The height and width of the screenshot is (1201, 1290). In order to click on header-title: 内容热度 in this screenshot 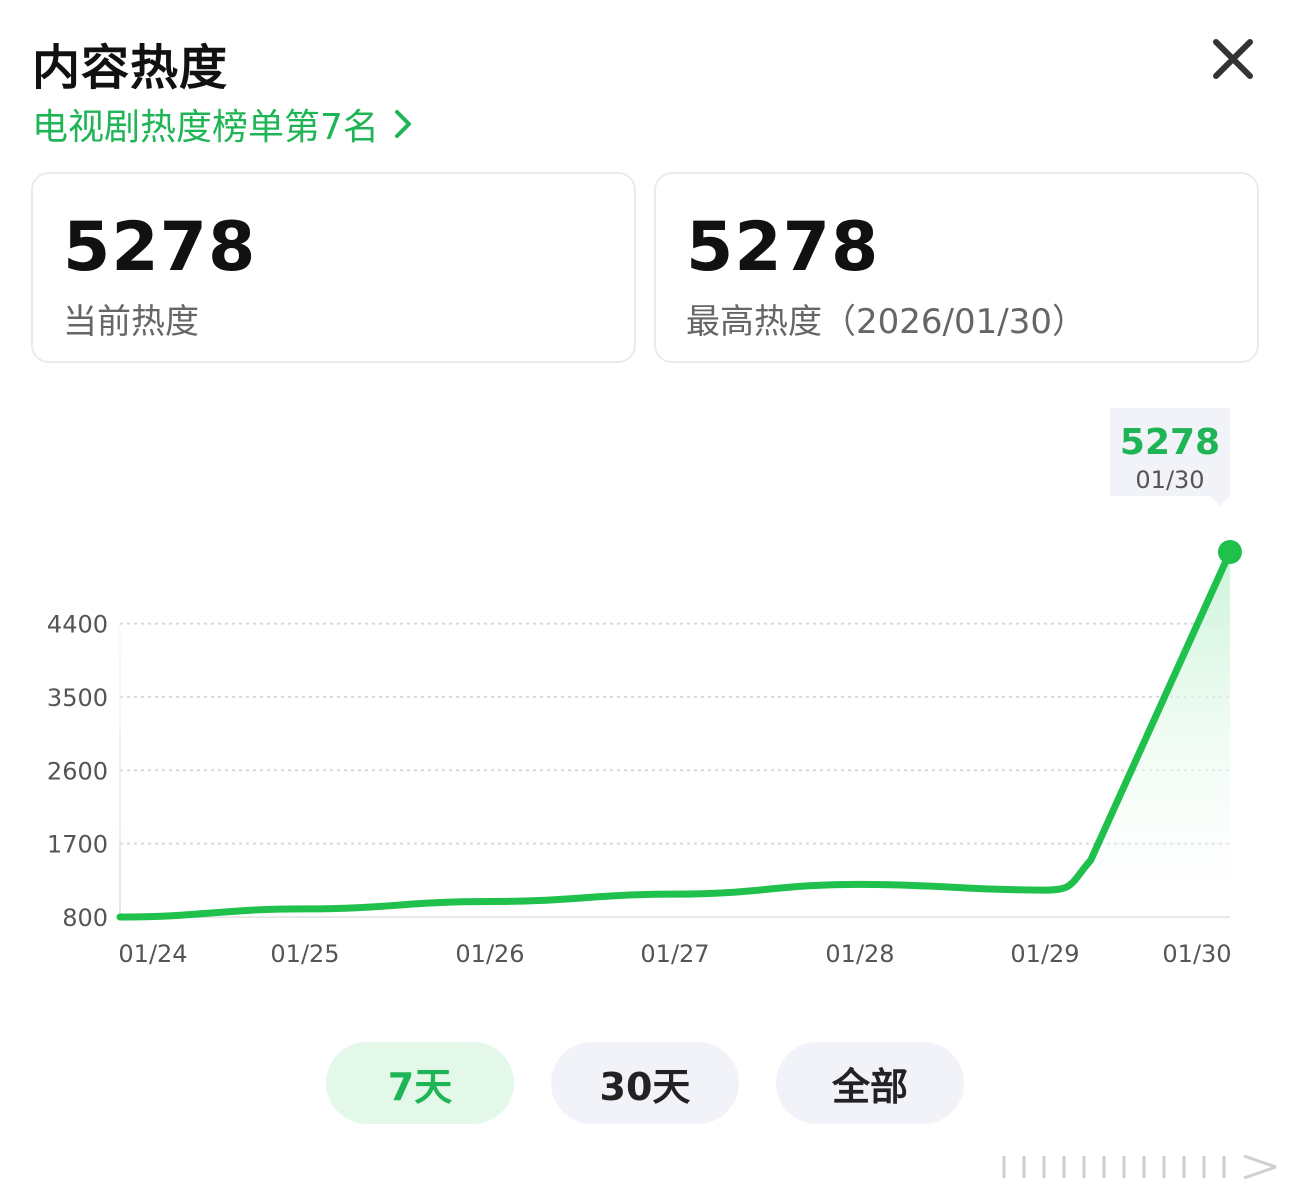, I will do `click(130, 68)`.